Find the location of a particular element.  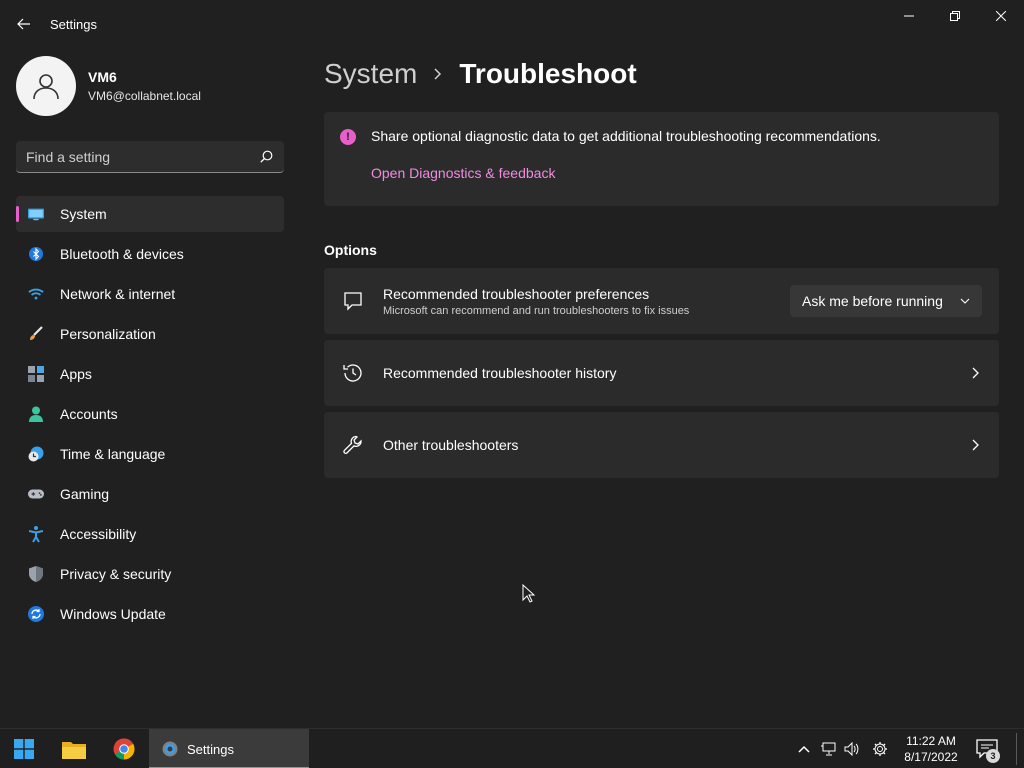

apps-icon is located at coordinates (36, 374).